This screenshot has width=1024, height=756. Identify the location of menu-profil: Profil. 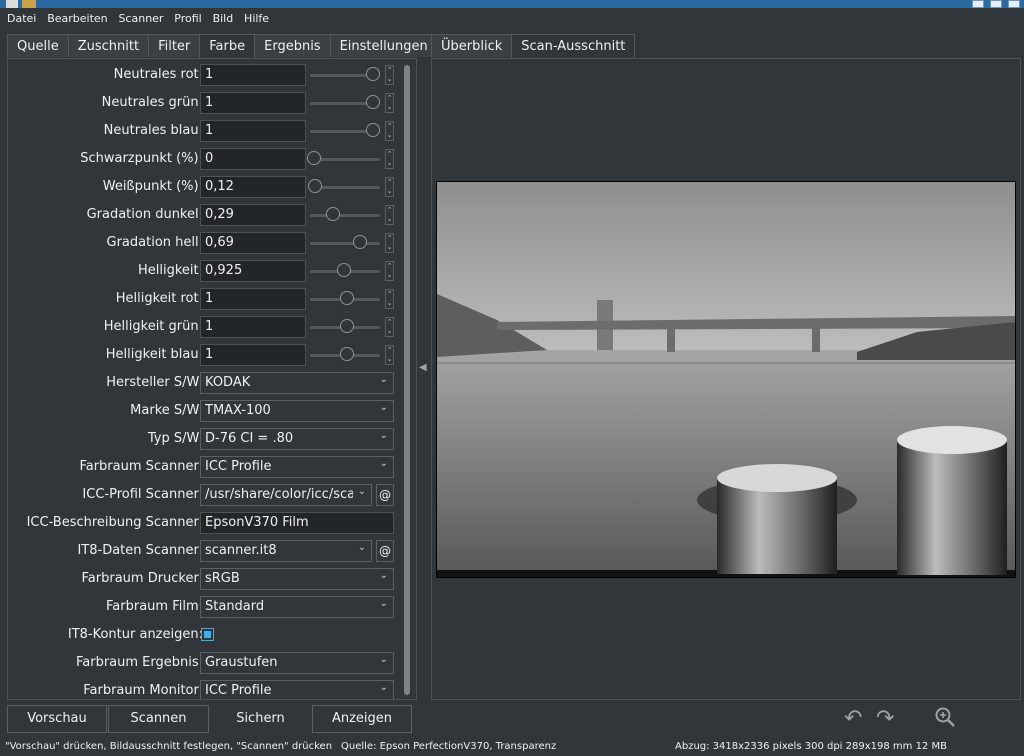
(187, 16).